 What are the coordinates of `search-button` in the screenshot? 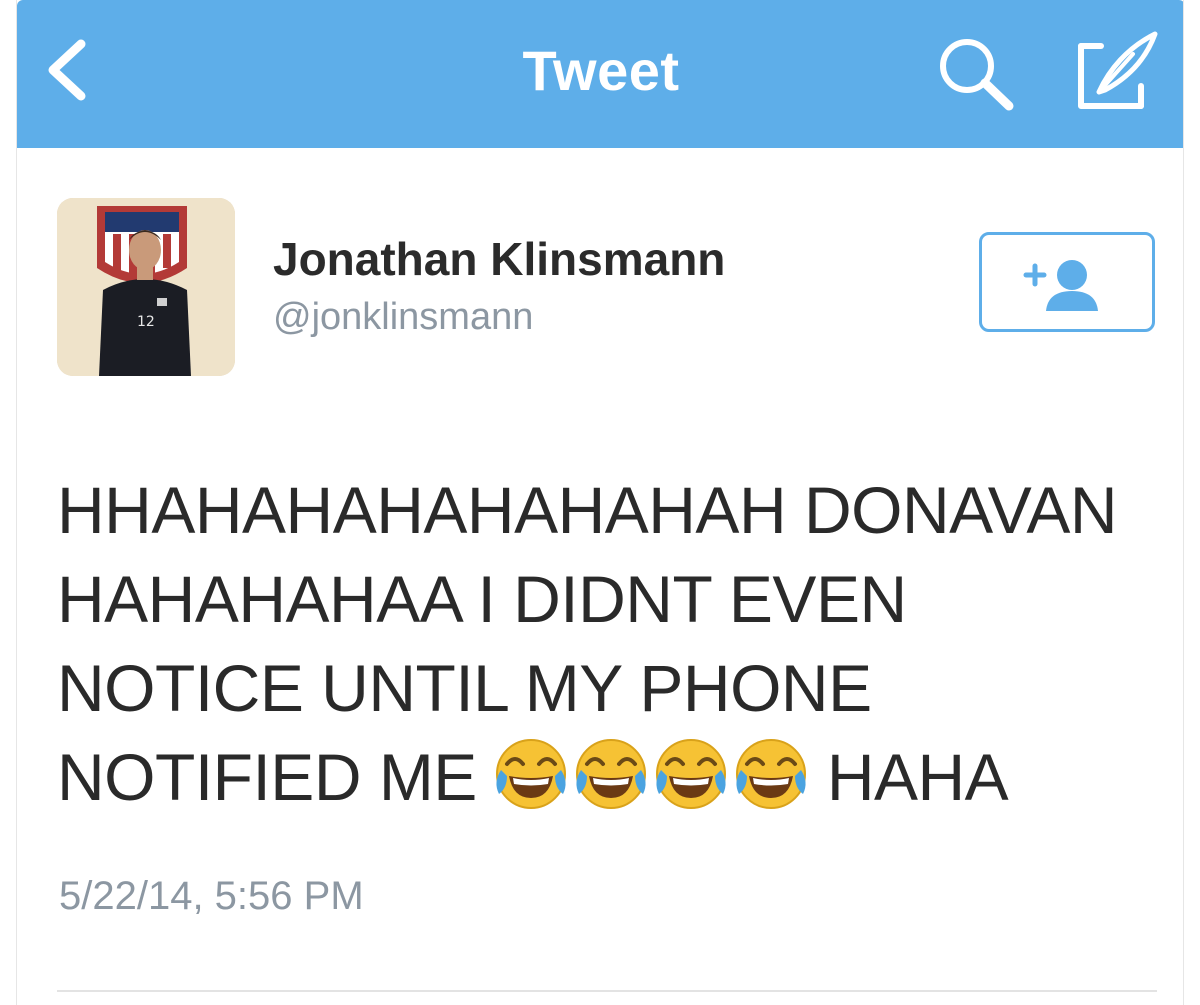 It's located at (976, 74).